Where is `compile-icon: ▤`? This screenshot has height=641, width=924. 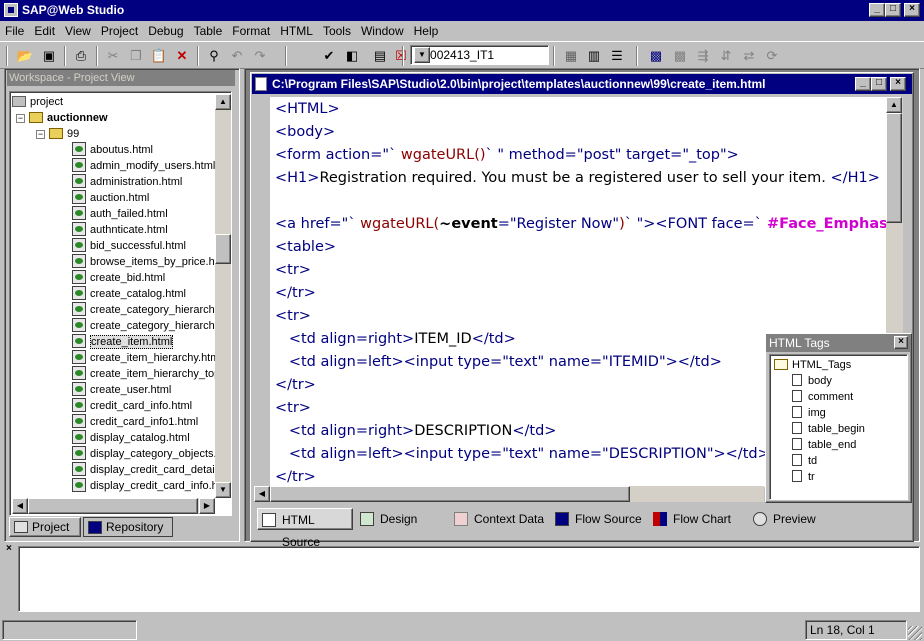
compile-icon: ▤ is located at coordinates (380, 56).